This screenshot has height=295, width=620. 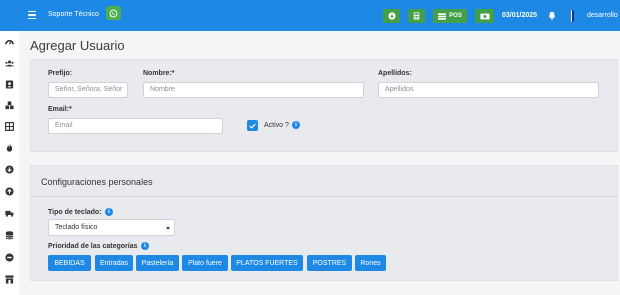 I want to click on divider, so click(x=324, y=196).